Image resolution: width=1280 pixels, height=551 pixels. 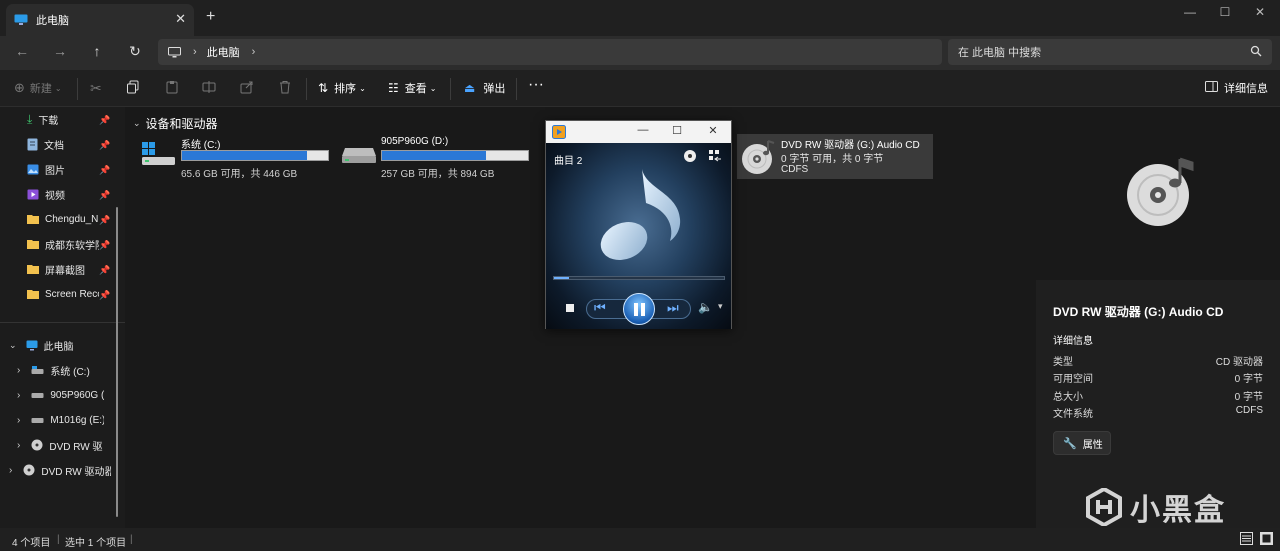 I want to click on group-header: ⌄ 设备和驱动器, so click(x=175, y=123).